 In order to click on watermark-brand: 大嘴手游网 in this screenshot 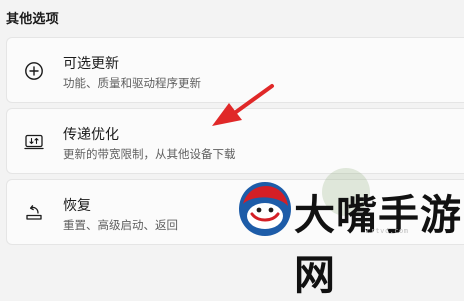, I will do `click(378, 245)`.